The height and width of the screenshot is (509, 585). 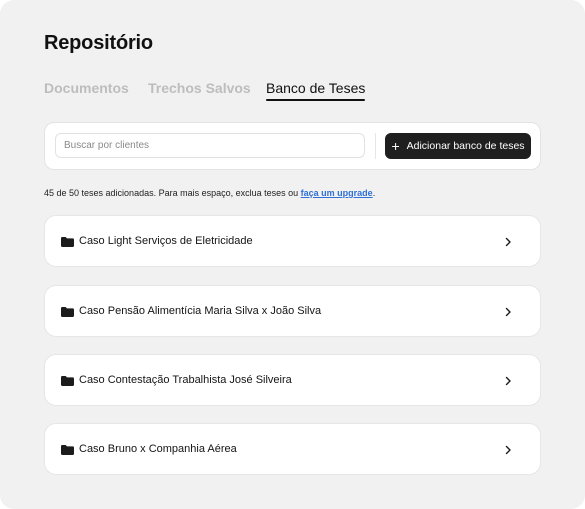 I want to click on add-thesis-bank-button: + Adicionar banco de teses, so click(x=458, y=146).